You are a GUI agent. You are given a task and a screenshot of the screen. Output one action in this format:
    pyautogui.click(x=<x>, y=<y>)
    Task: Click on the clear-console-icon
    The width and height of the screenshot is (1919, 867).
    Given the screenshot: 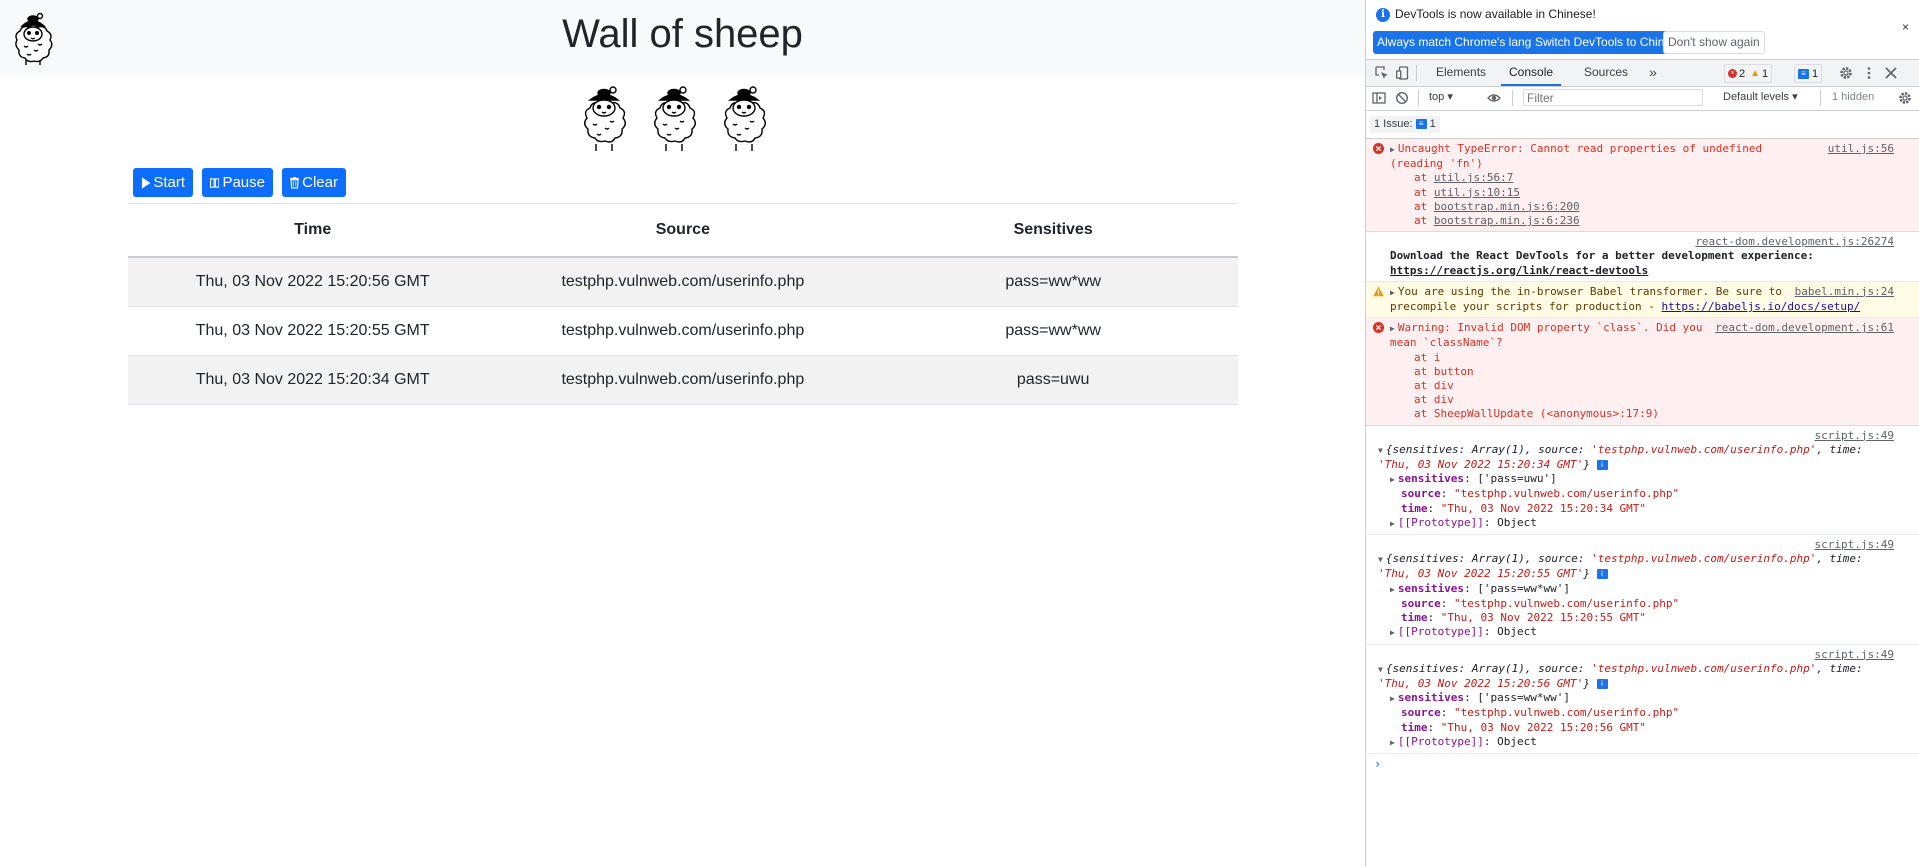 What is the action you would take?
    pyautogui.click(x=1402, y=98)
    